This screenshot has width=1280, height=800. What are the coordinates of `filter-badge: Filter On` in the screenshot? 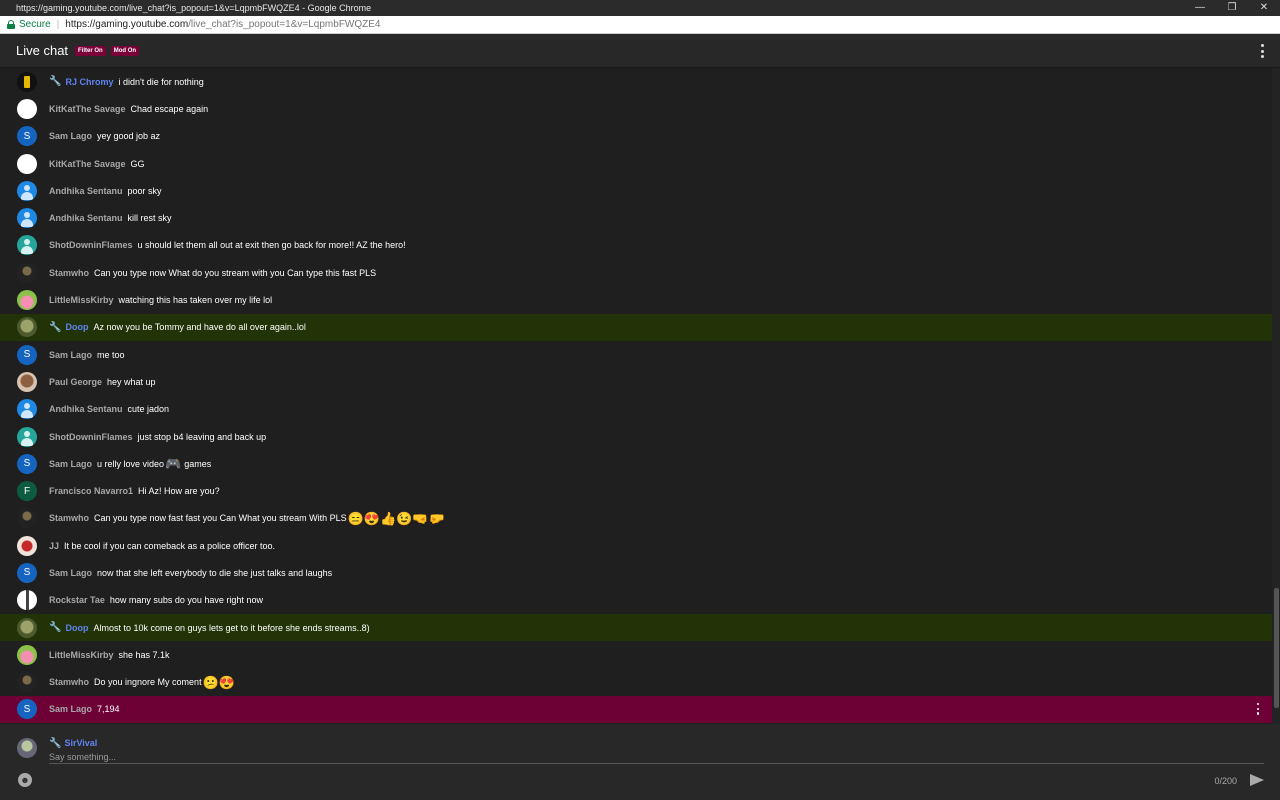 It's located at (90, 50).